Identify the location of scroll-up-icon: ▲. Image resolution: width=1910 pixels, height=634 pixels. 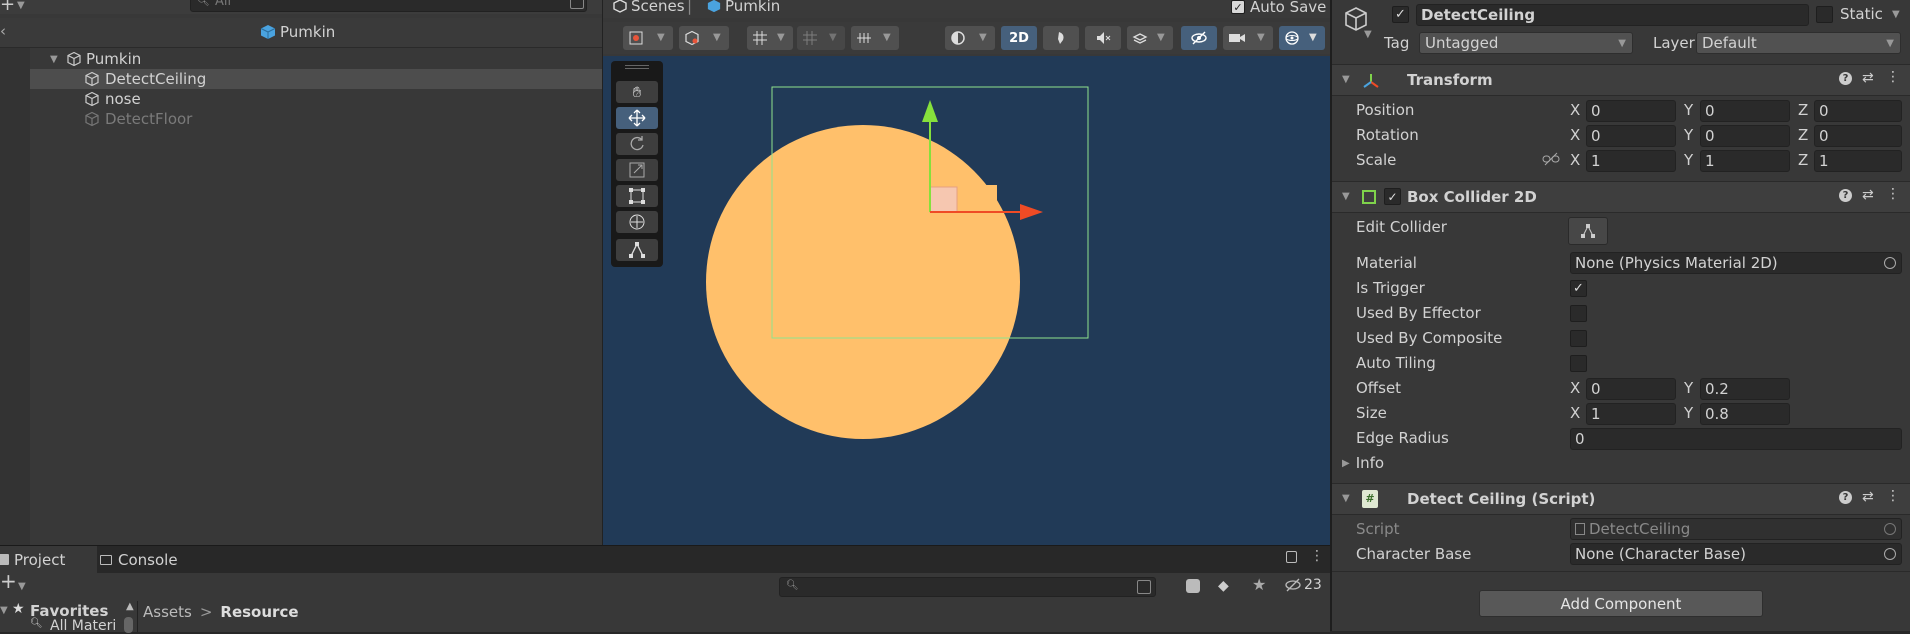
(130, 606).